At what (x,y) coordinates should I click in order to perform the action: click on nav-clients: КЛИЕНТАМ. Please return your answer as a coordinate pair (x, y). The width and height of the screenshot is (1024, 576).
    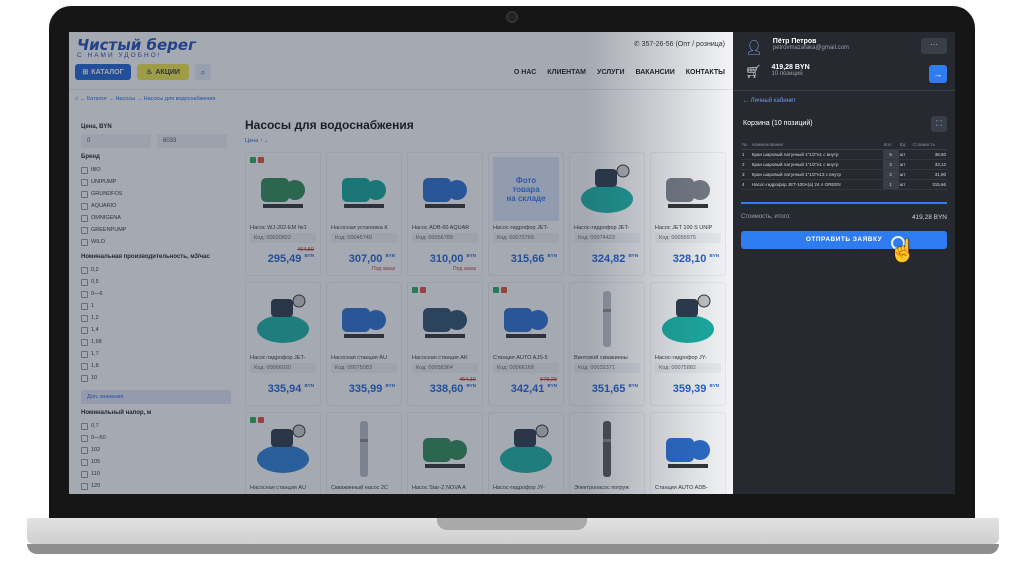
    Looking at the image, I should click on (566, 72).